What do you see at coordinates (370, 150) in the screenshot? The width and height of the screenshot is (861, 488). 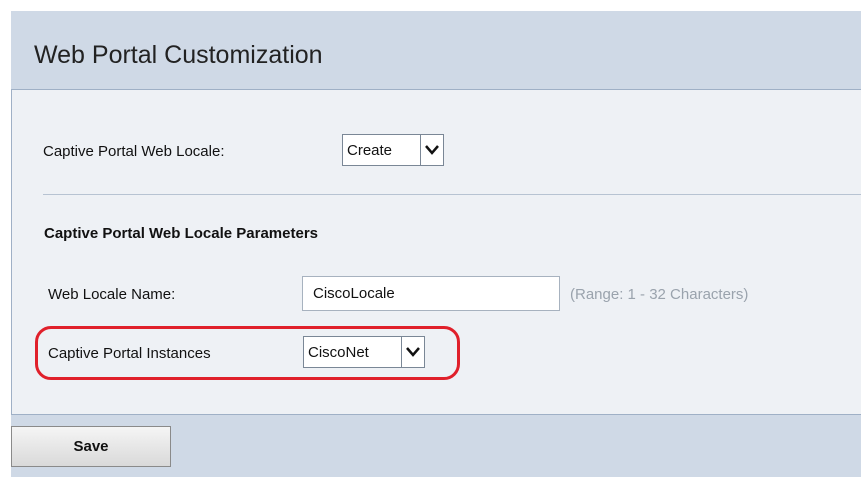 I see `web-locale-select-value: Create` at bounding box center [370, 150].